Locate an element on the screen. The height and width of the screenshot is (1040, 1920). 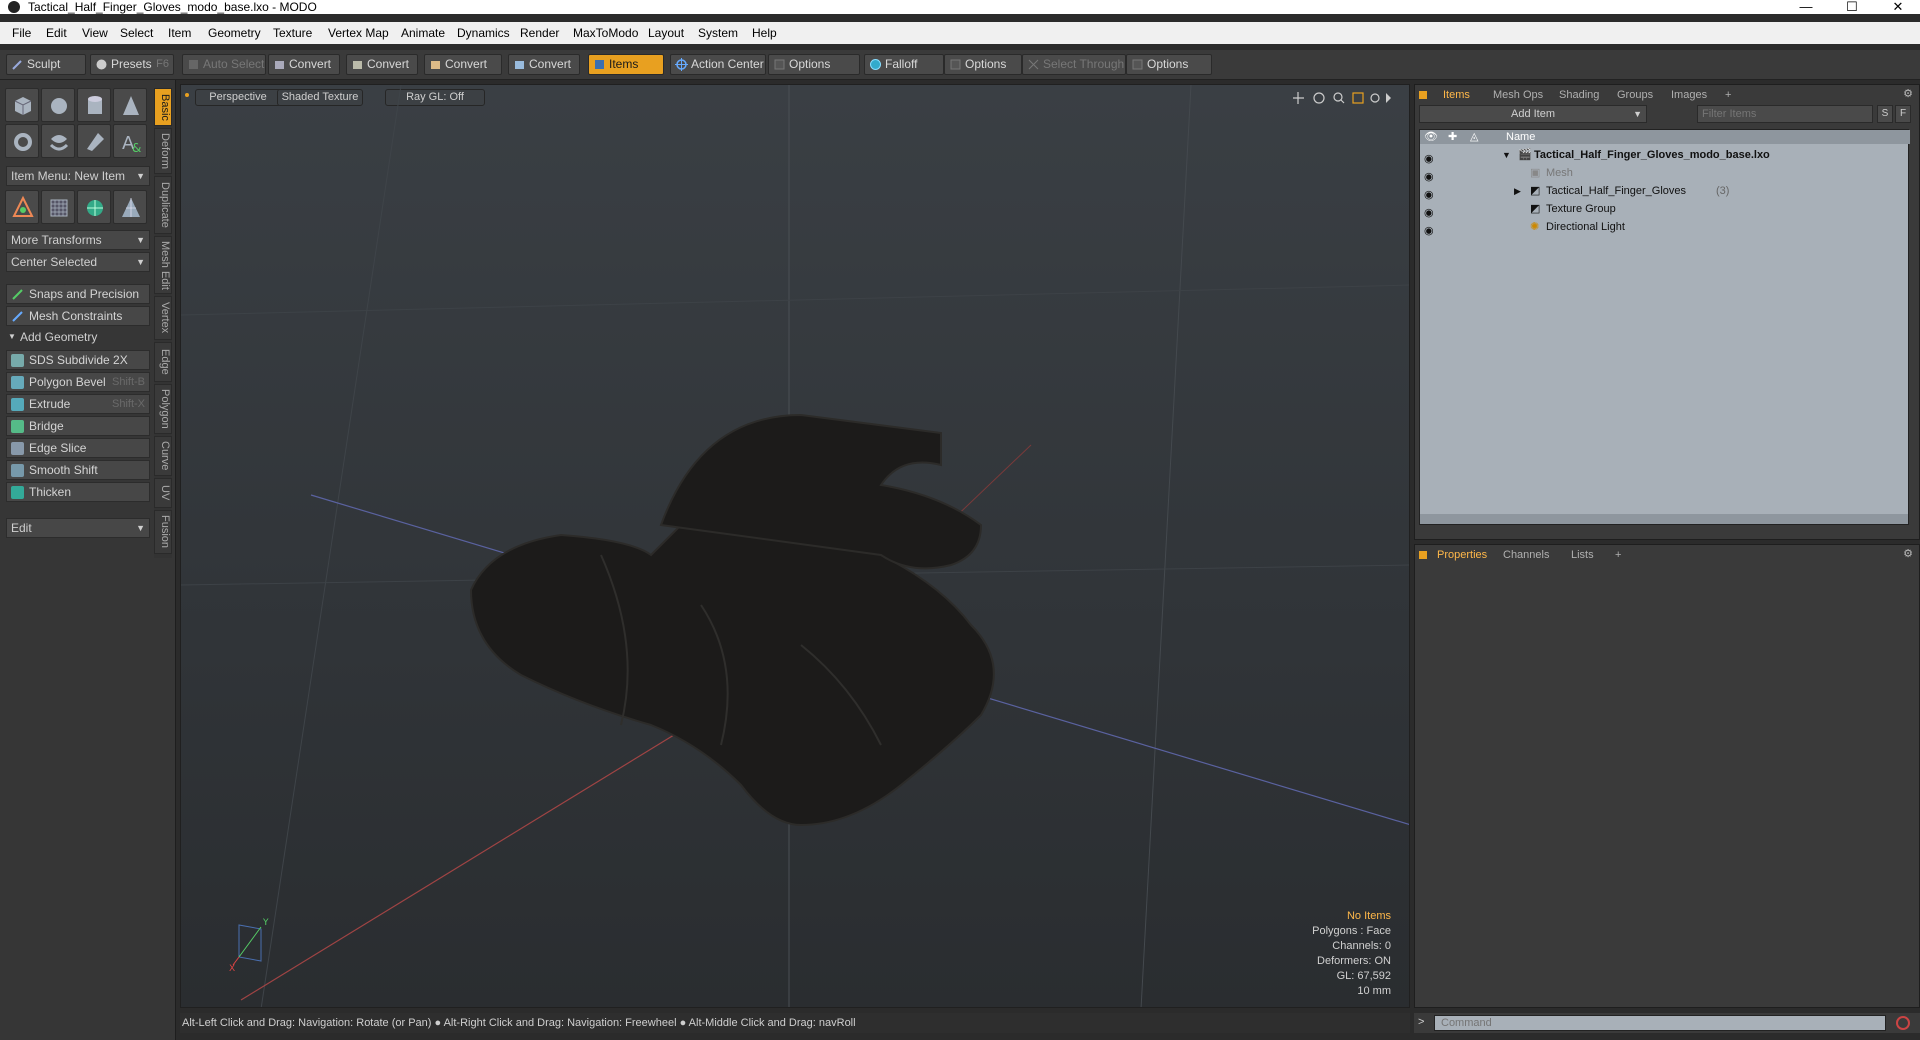
vtab-basic: Basic is located at coordinates (163, 107).